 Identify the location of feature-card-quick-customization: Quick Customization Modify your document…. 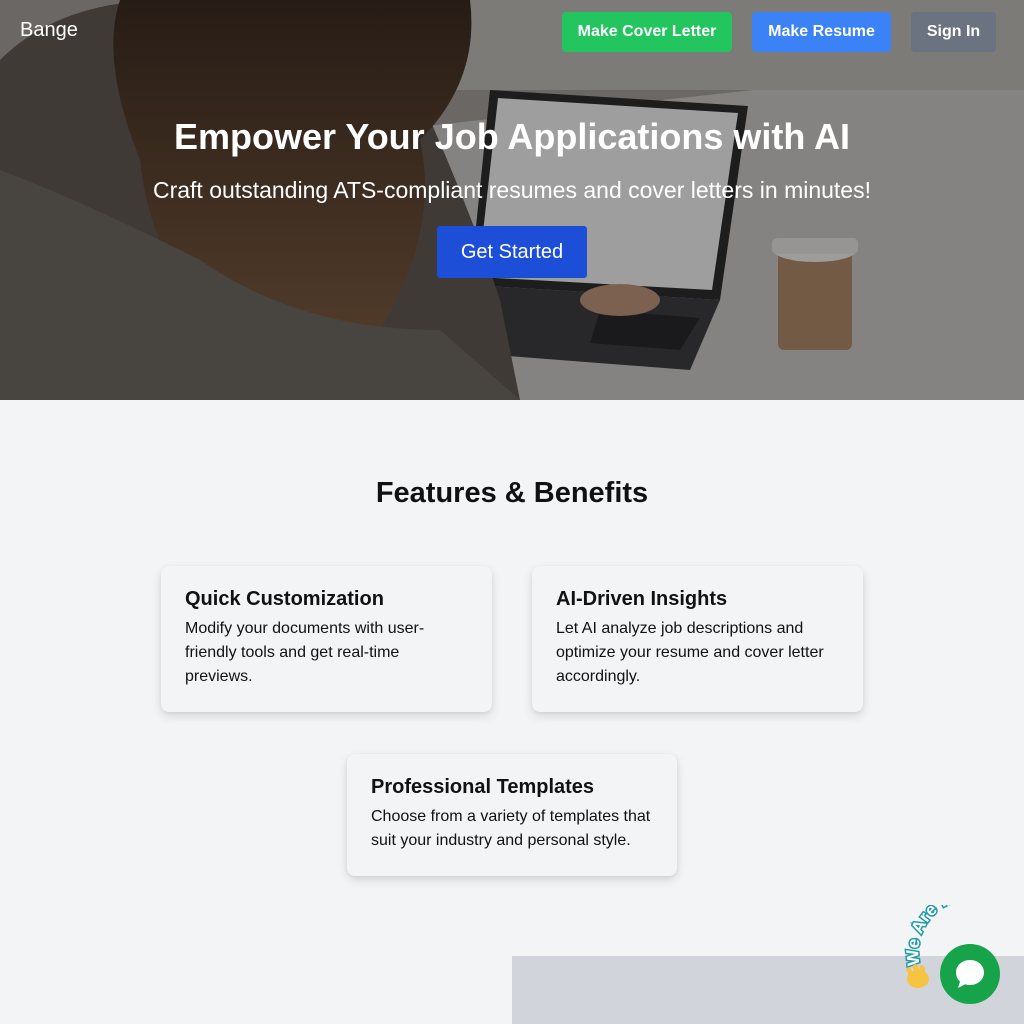
(326, 639).